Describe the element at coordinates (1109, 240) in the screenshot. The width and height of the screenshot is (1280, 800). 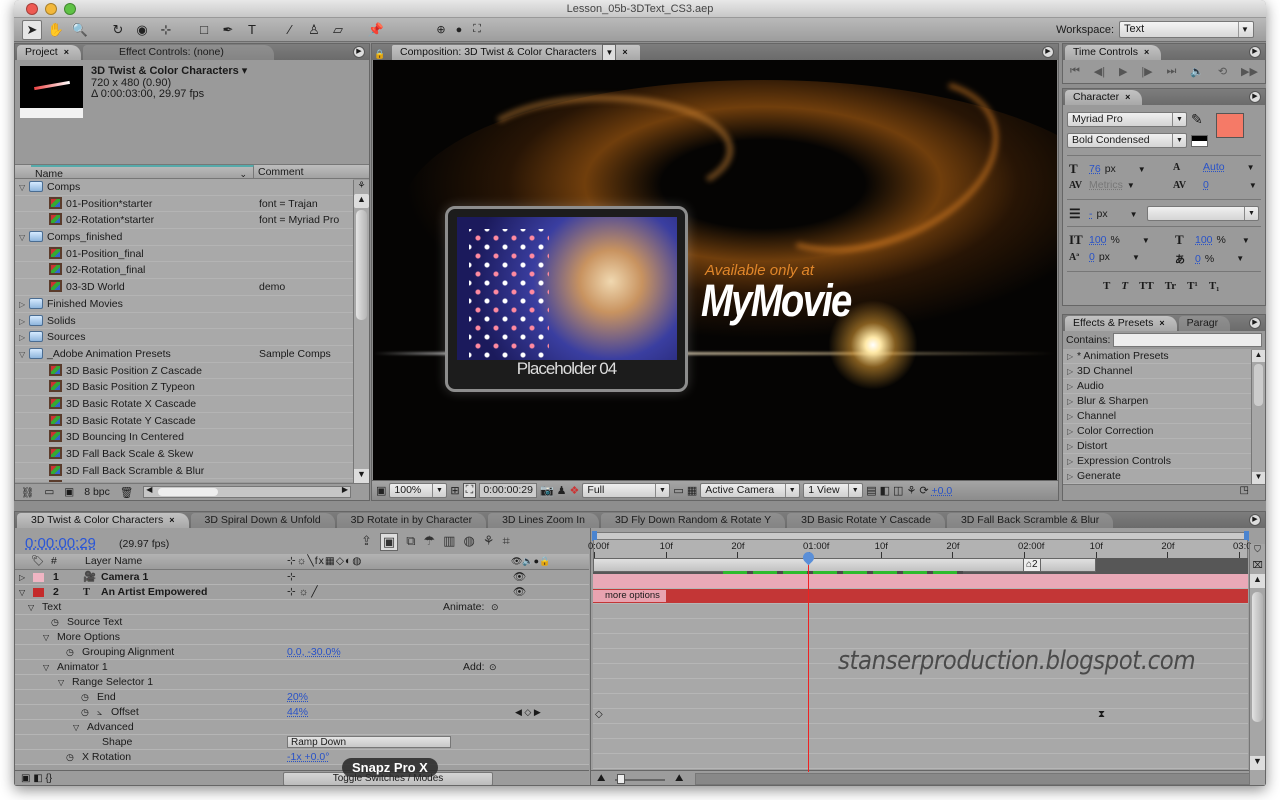
I see `vertical-scale-control: IT 100% ▼` at that location.